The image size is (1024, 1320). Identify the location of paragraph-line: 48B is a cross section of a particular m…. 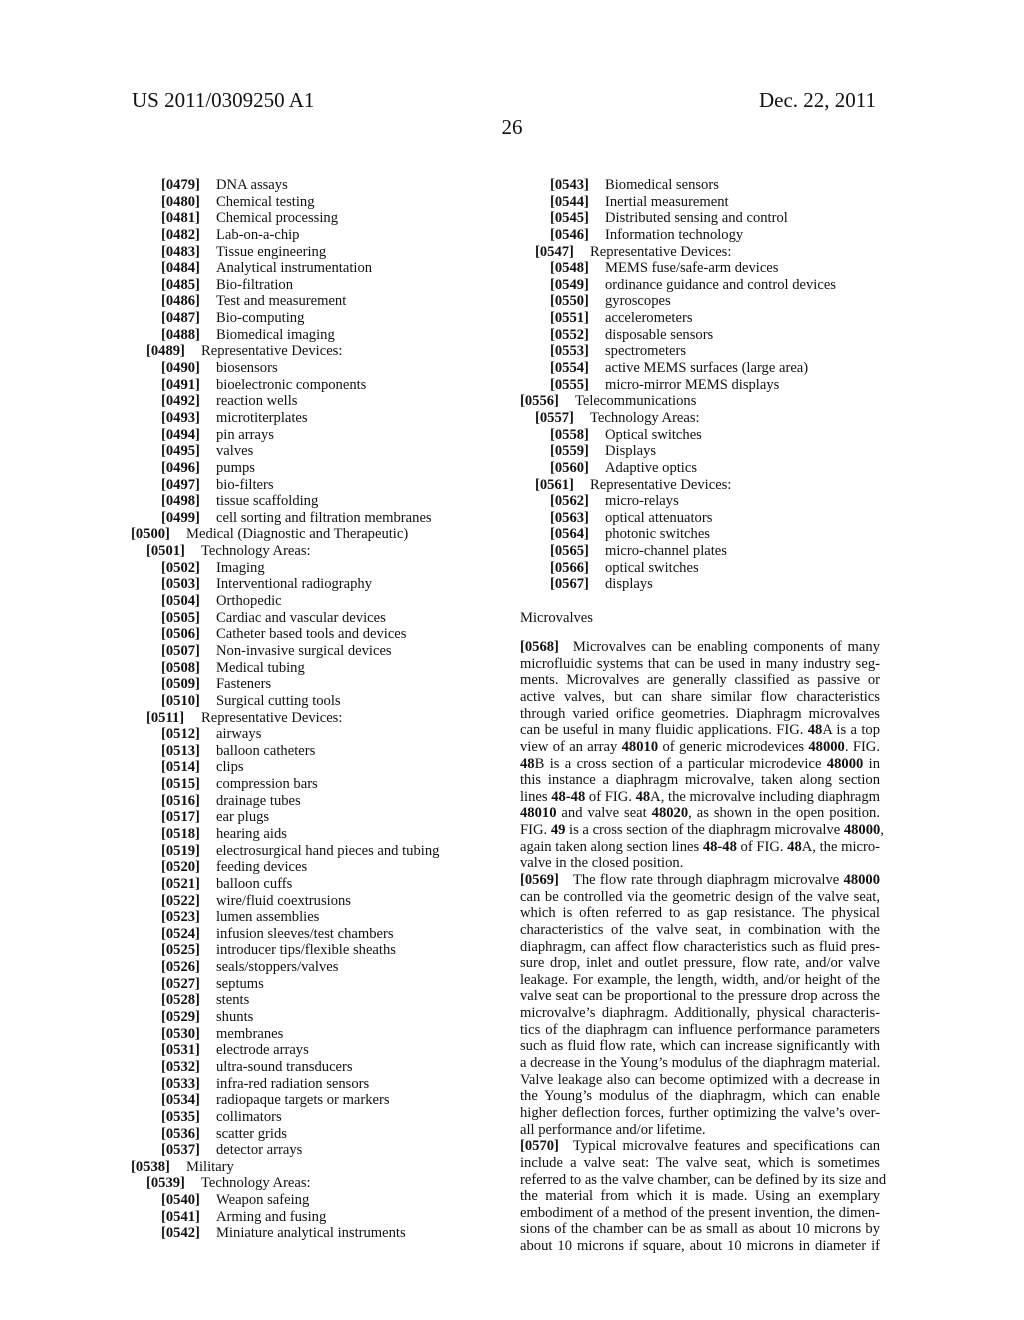
(700, 763).